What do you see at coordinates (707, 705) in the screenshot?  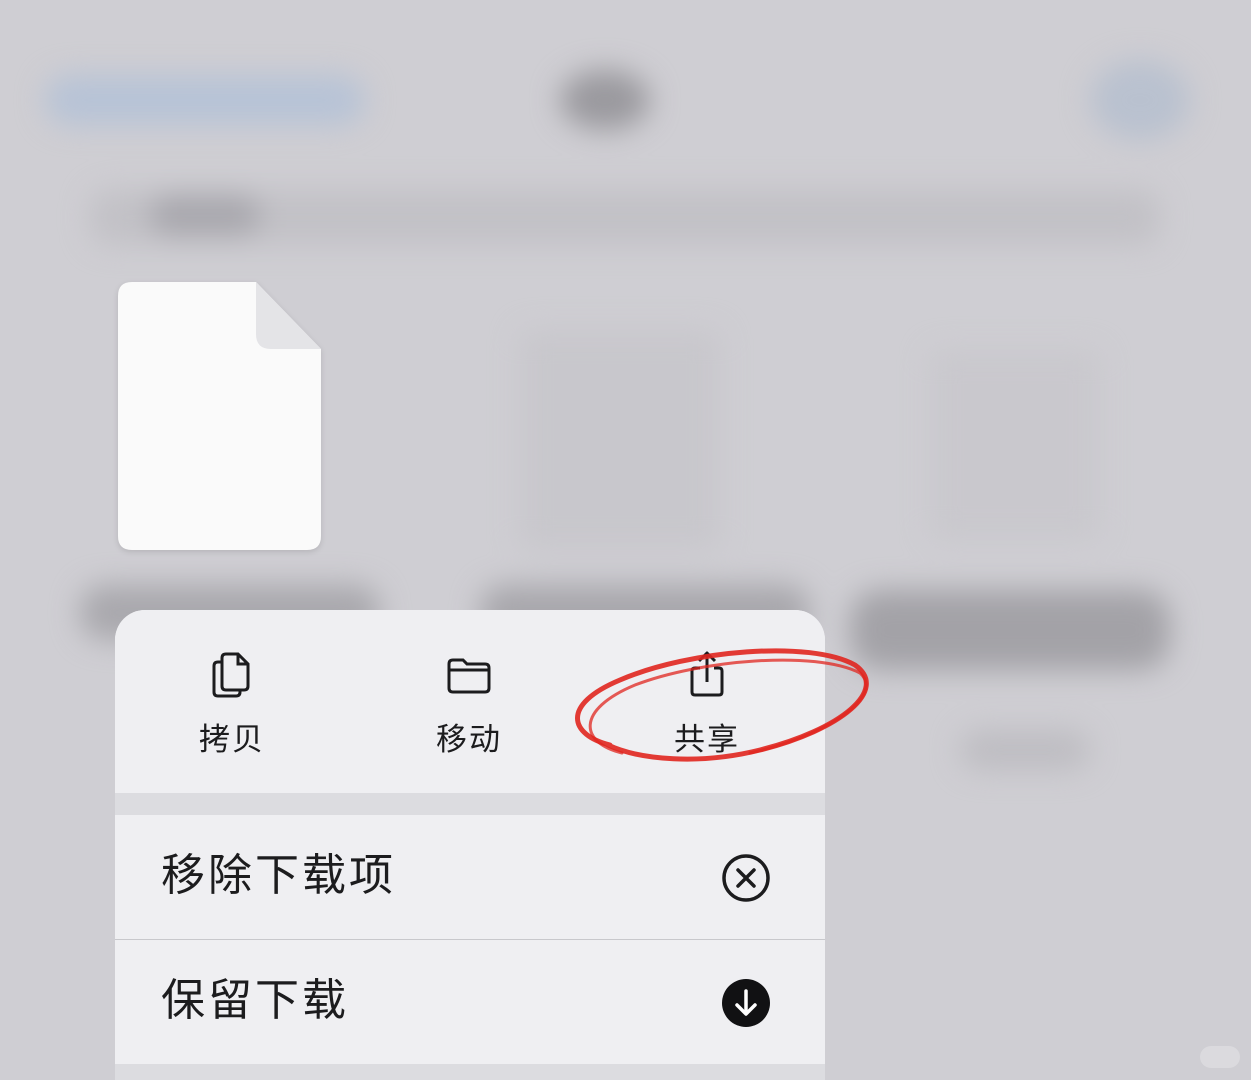 I see `share-button: 共享` at bounding box center [707, 705].